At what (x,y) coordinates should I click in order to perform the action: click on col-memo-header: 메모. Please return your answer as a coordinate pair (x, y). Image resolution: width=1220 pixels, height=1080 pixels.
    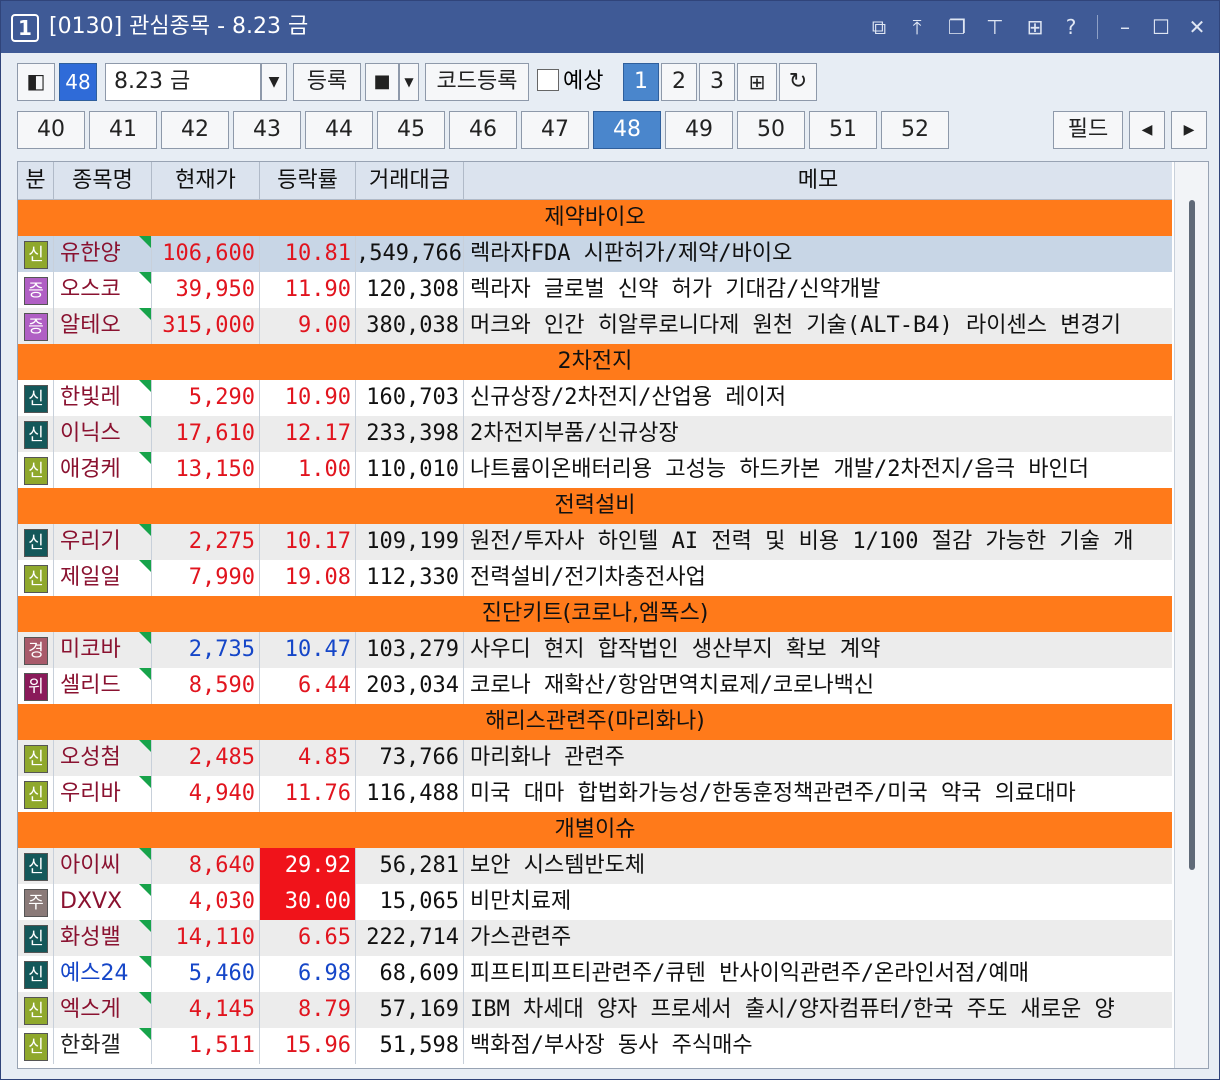
    Looking at the image, I should click on (818, 181).